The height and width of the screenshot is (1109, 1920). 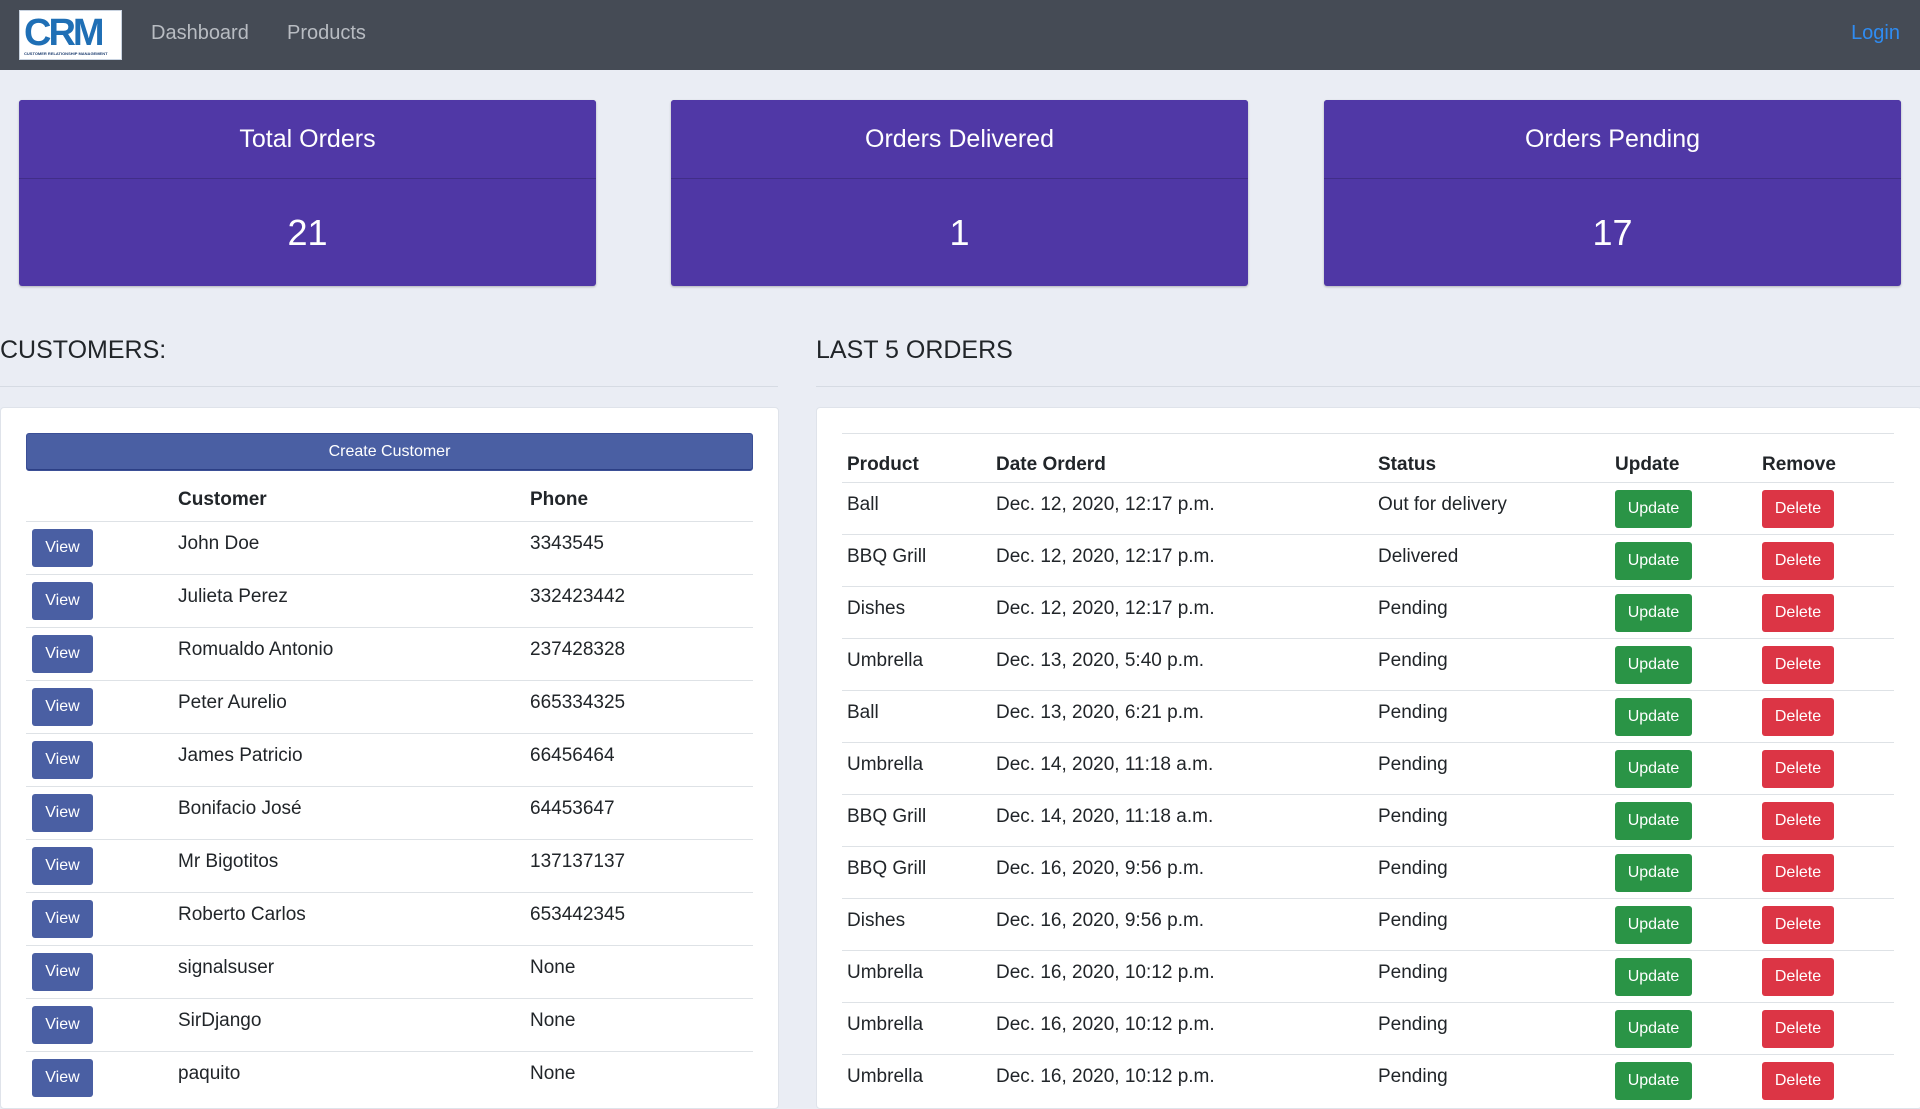 I want to click on login-link: Login, so click(x=1875, y=33).